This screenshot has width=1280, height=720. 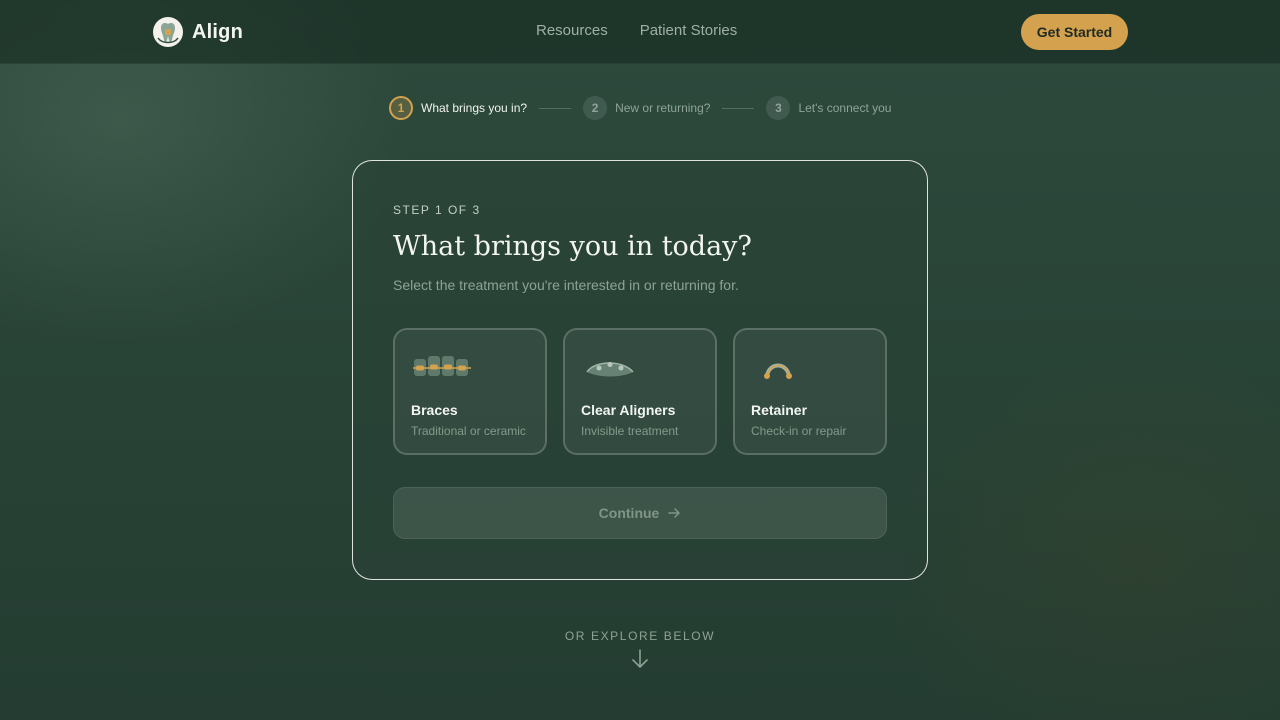 What do you see at coordinates (434, 410) in the screenshot?
I see `option-title: Braces` at bounding box center [434, 410].